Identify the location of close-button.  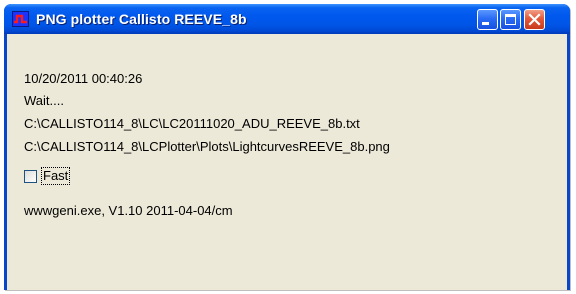
(534, 19).